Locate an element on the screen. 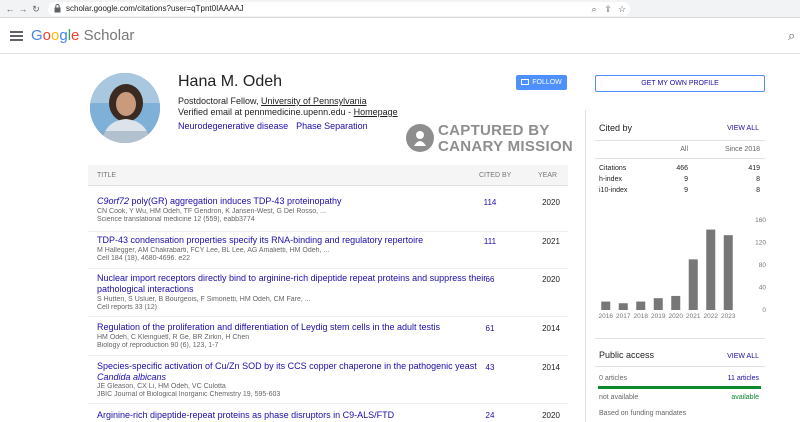 Image resolution: width=800 pixels, height=422 pixels. get-my-own-profile-button: GET MY OWN PROFILE is located at coordinates (680, 83).